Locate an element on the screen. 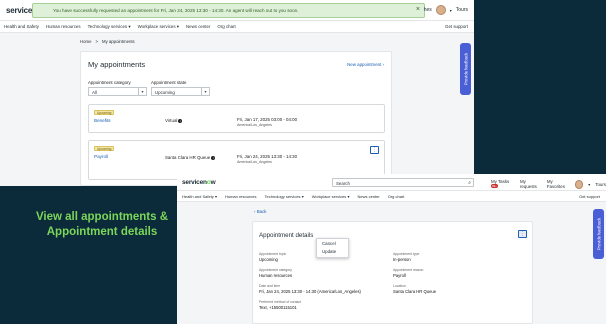 The height and width of the screenshot is (324, 606). field-label: Appointment topic is located at coordinates (273, 254).